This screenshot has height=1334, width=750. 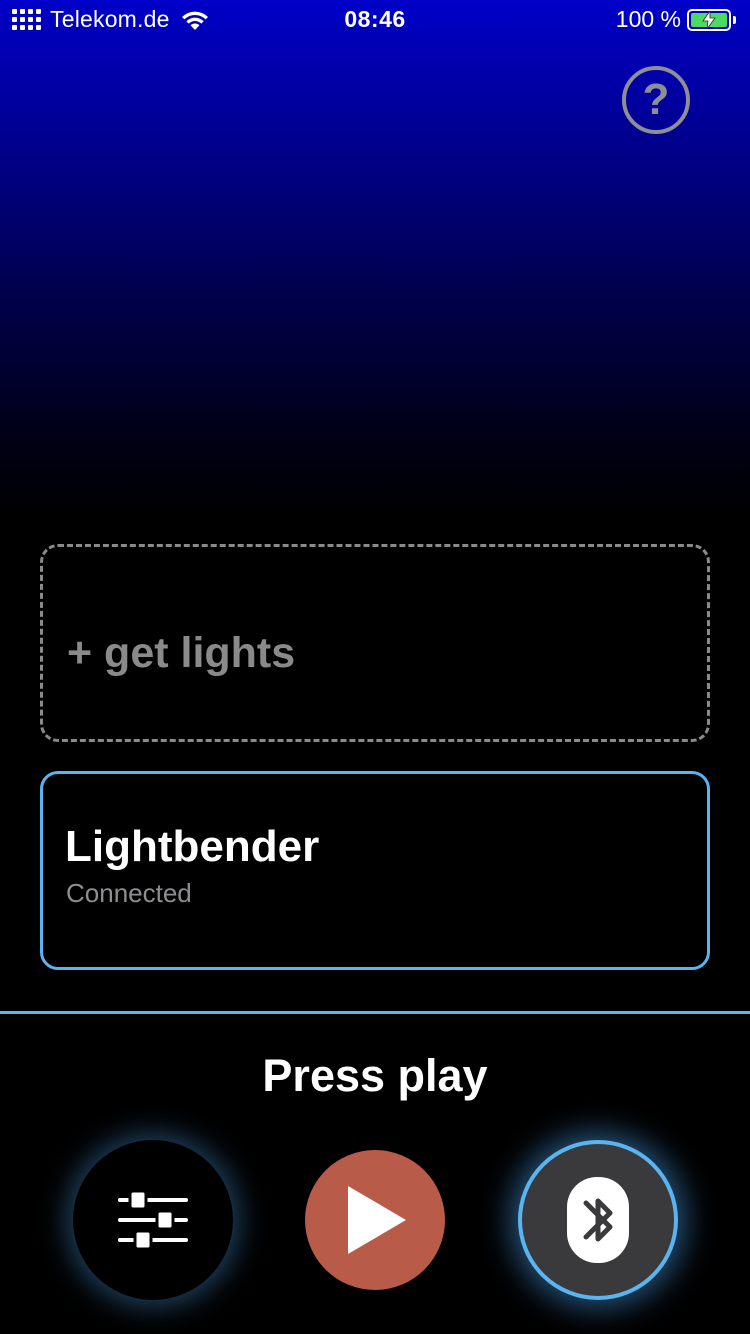 What do you see at coordinates (129, 893) in the screenshot?
I see `device-status: Connected` at bounding box center [129, 893].